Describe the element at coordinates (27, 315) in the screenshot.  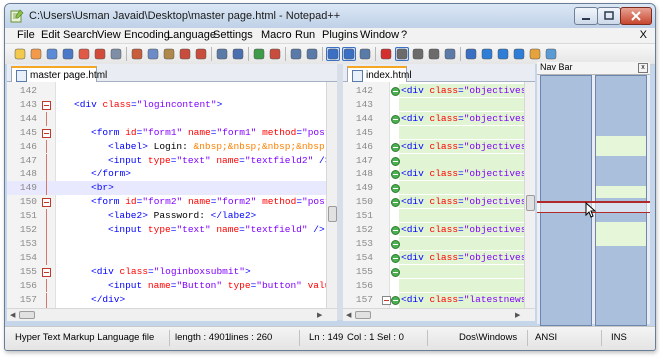
I see `left-hscroll-thumb` at that location.